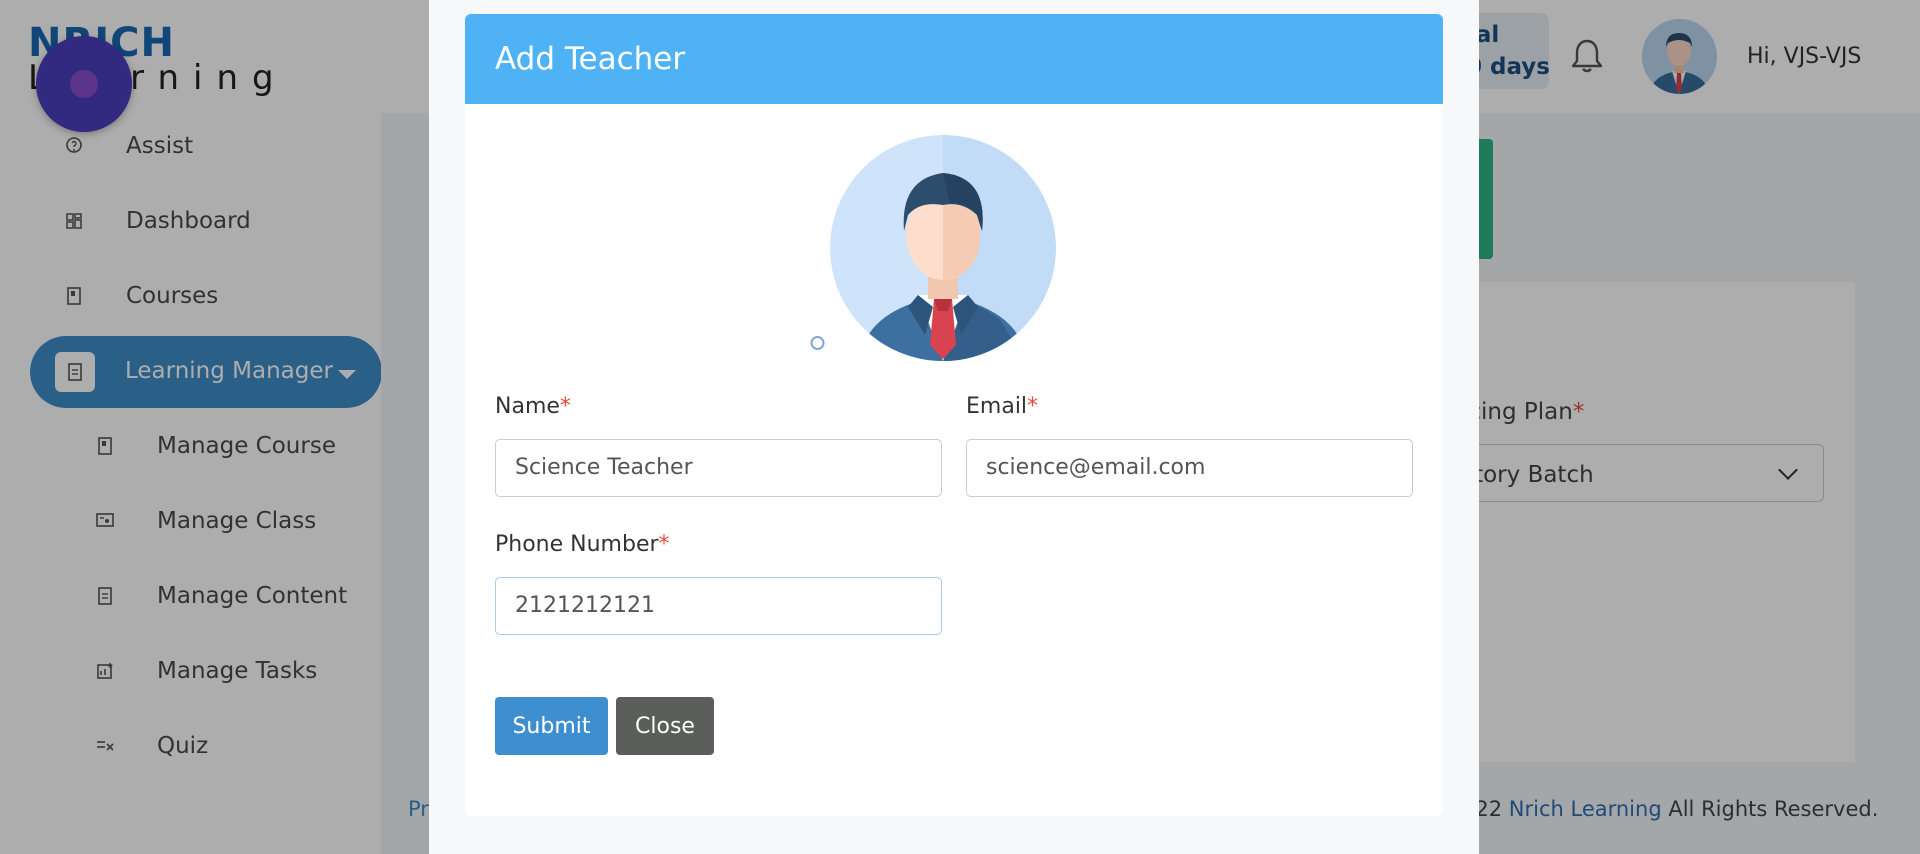 The height and width of the screenshot is (854, 1920). I want to click on email-input-value: science@email.com, so click(1096, 467).